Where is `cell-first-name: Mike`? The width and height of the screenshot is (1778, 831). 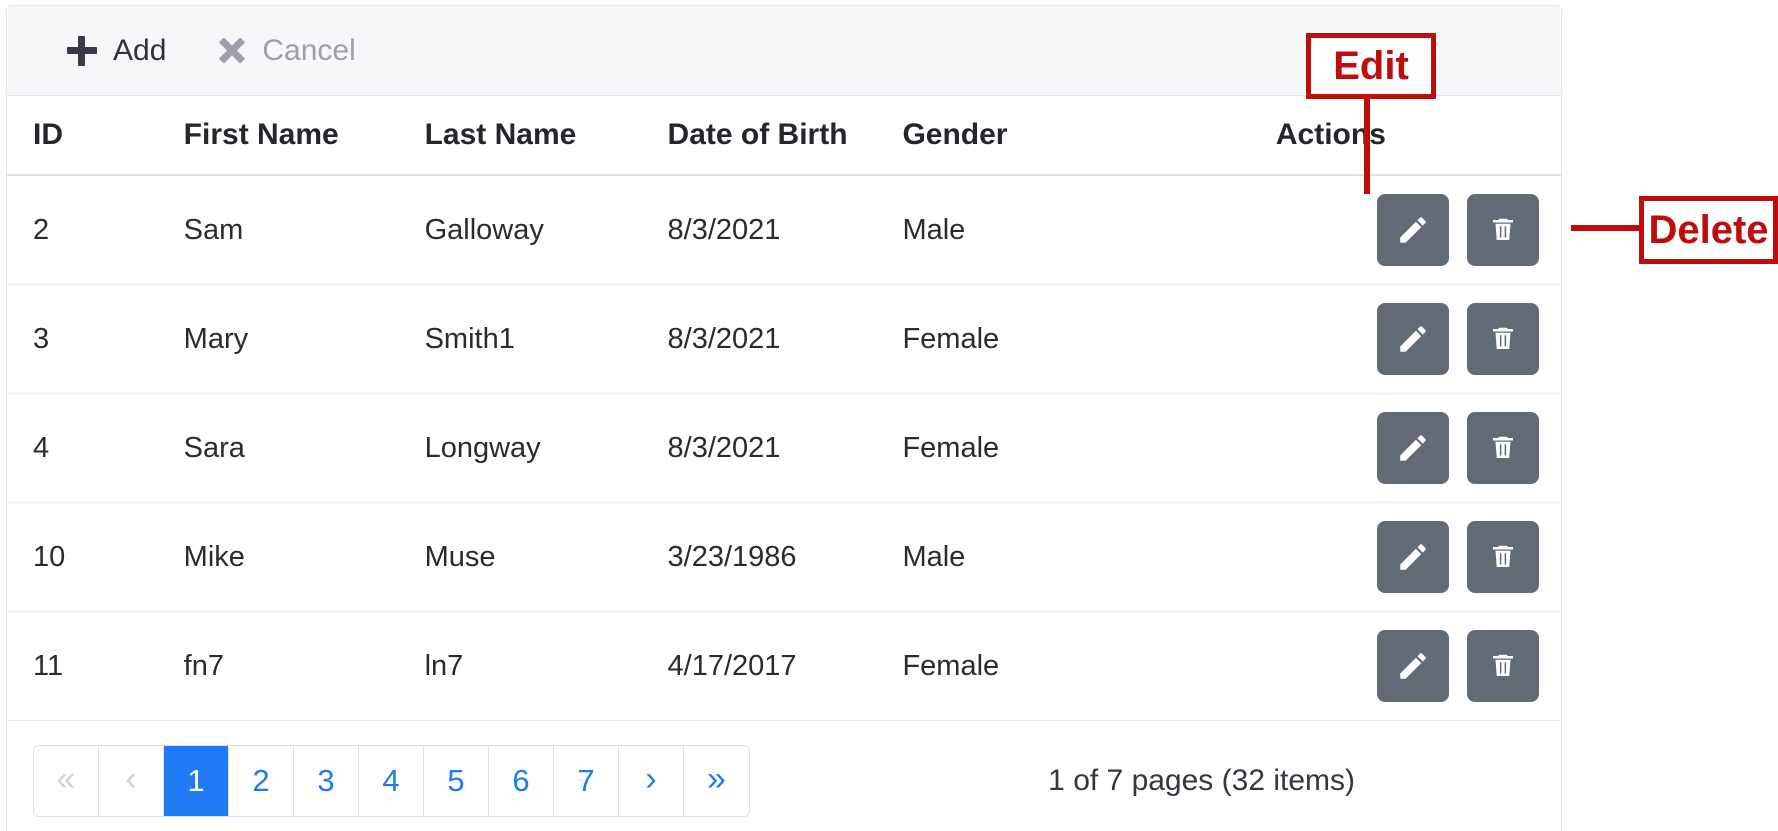 cell-first-name: Mike is located at coordinates (304, 557).